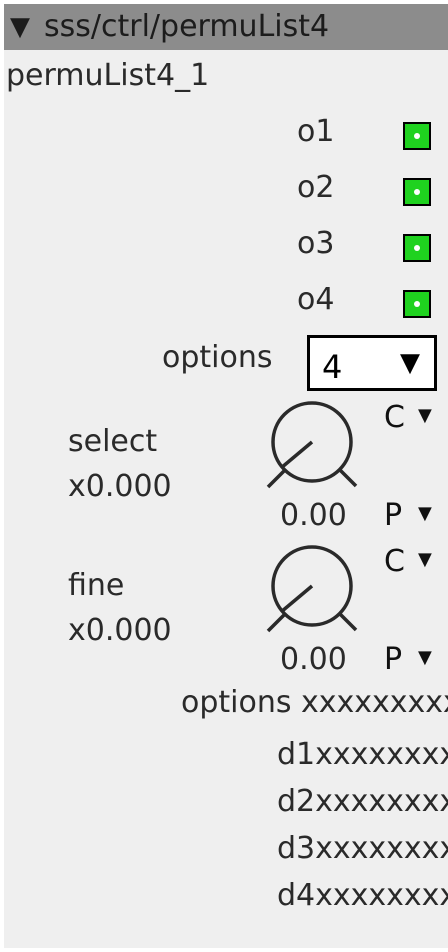 This screenshot has width=448, height=952. Describe the element at coordinates (425, 559) in the screenshot. I see `fine-c-dropdown-icon: ▼` at that location.